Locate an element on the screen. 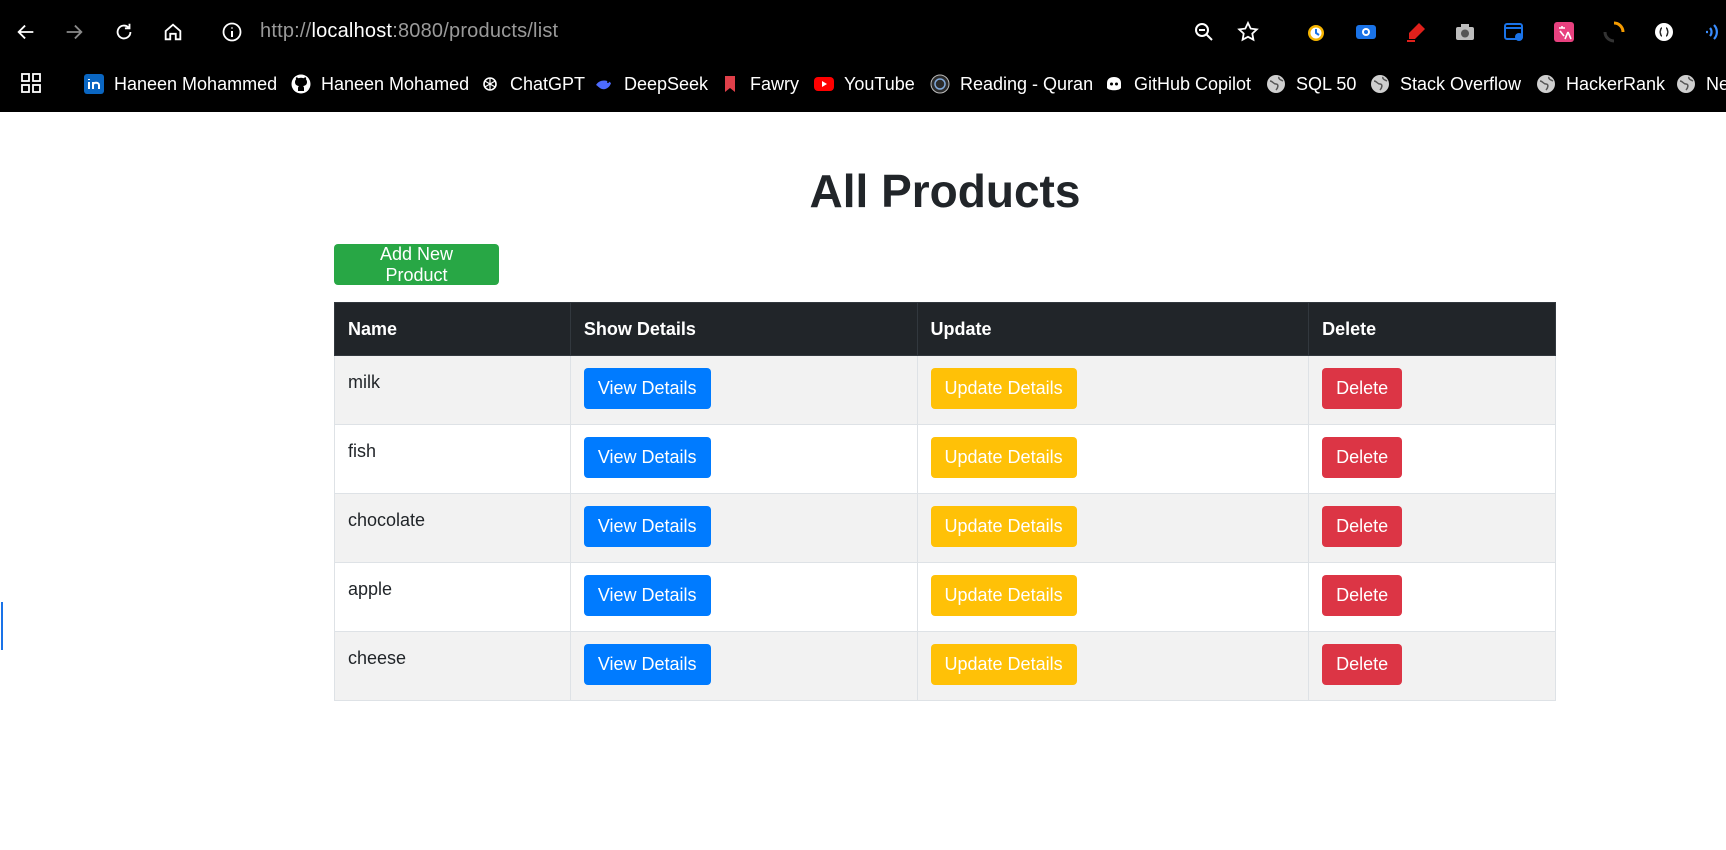 The height and width of the screenshot is (850, 1726). bookmark-fawry: Fawry is located at coordinates (759, 84).